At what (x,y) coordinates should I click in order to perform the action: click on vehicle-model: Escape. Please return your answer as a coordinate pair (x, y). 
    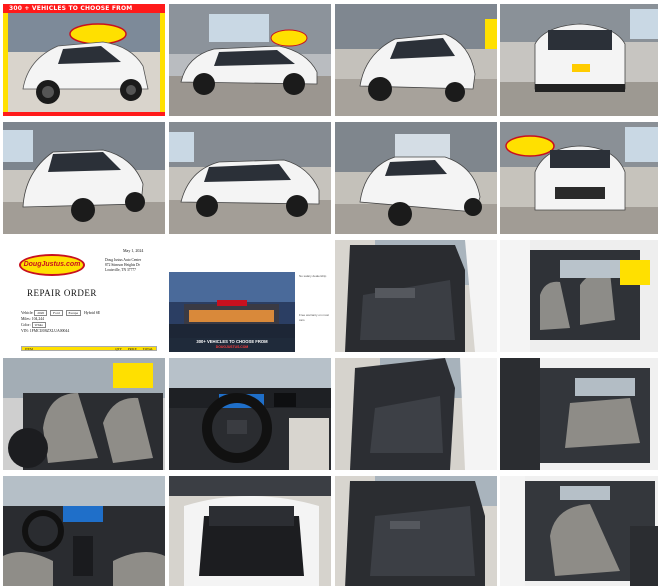
    Looking at the image, I should click on (73, 313).